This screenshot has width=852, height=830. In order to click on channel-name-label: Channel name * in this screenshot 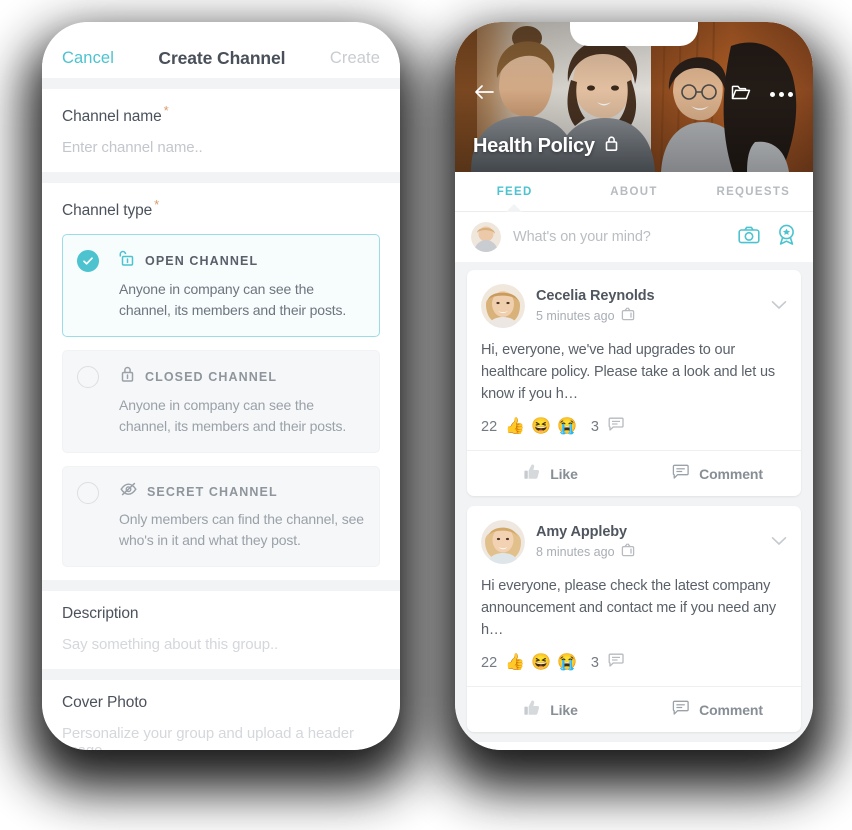, I will do `click(115, 114)`.